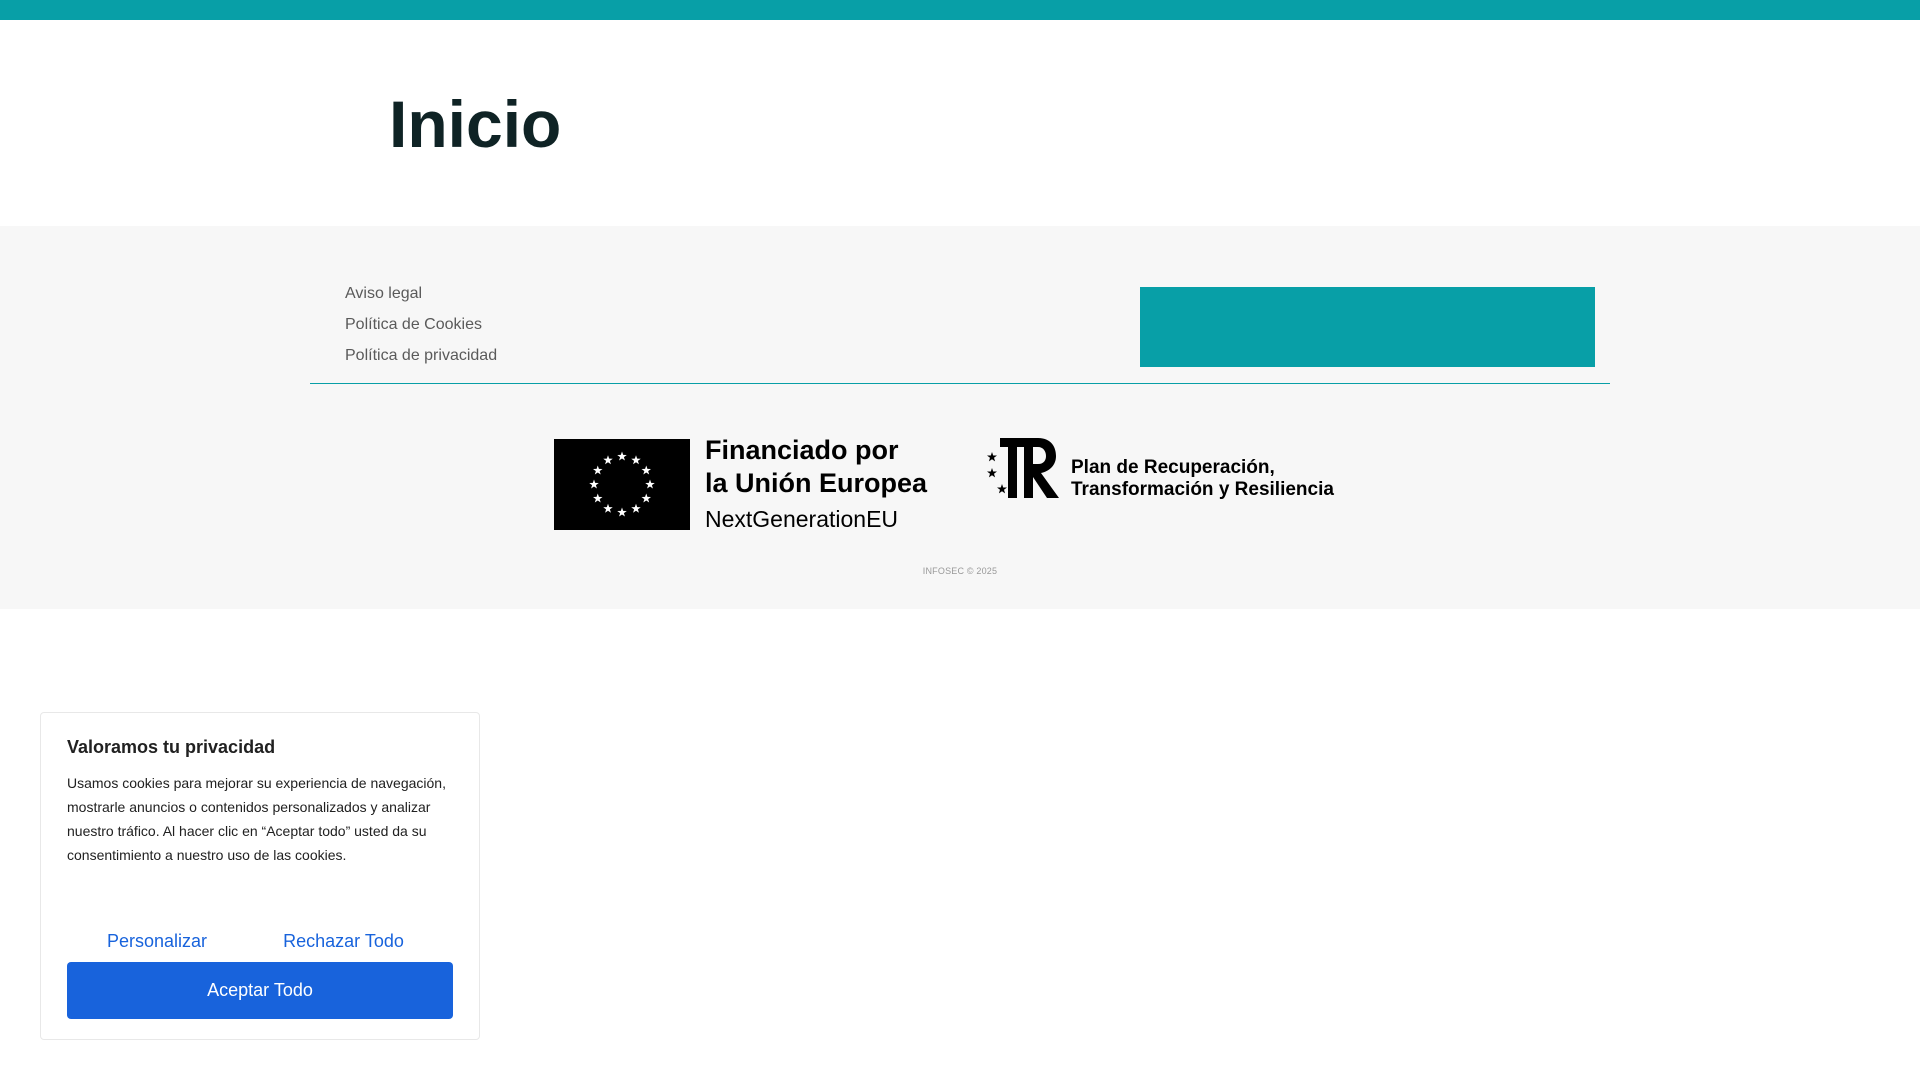 Image resolution: width=1920 pixels, height=1080 pixels. I want to click on customize-button: Personalizar, so click(157, 941).